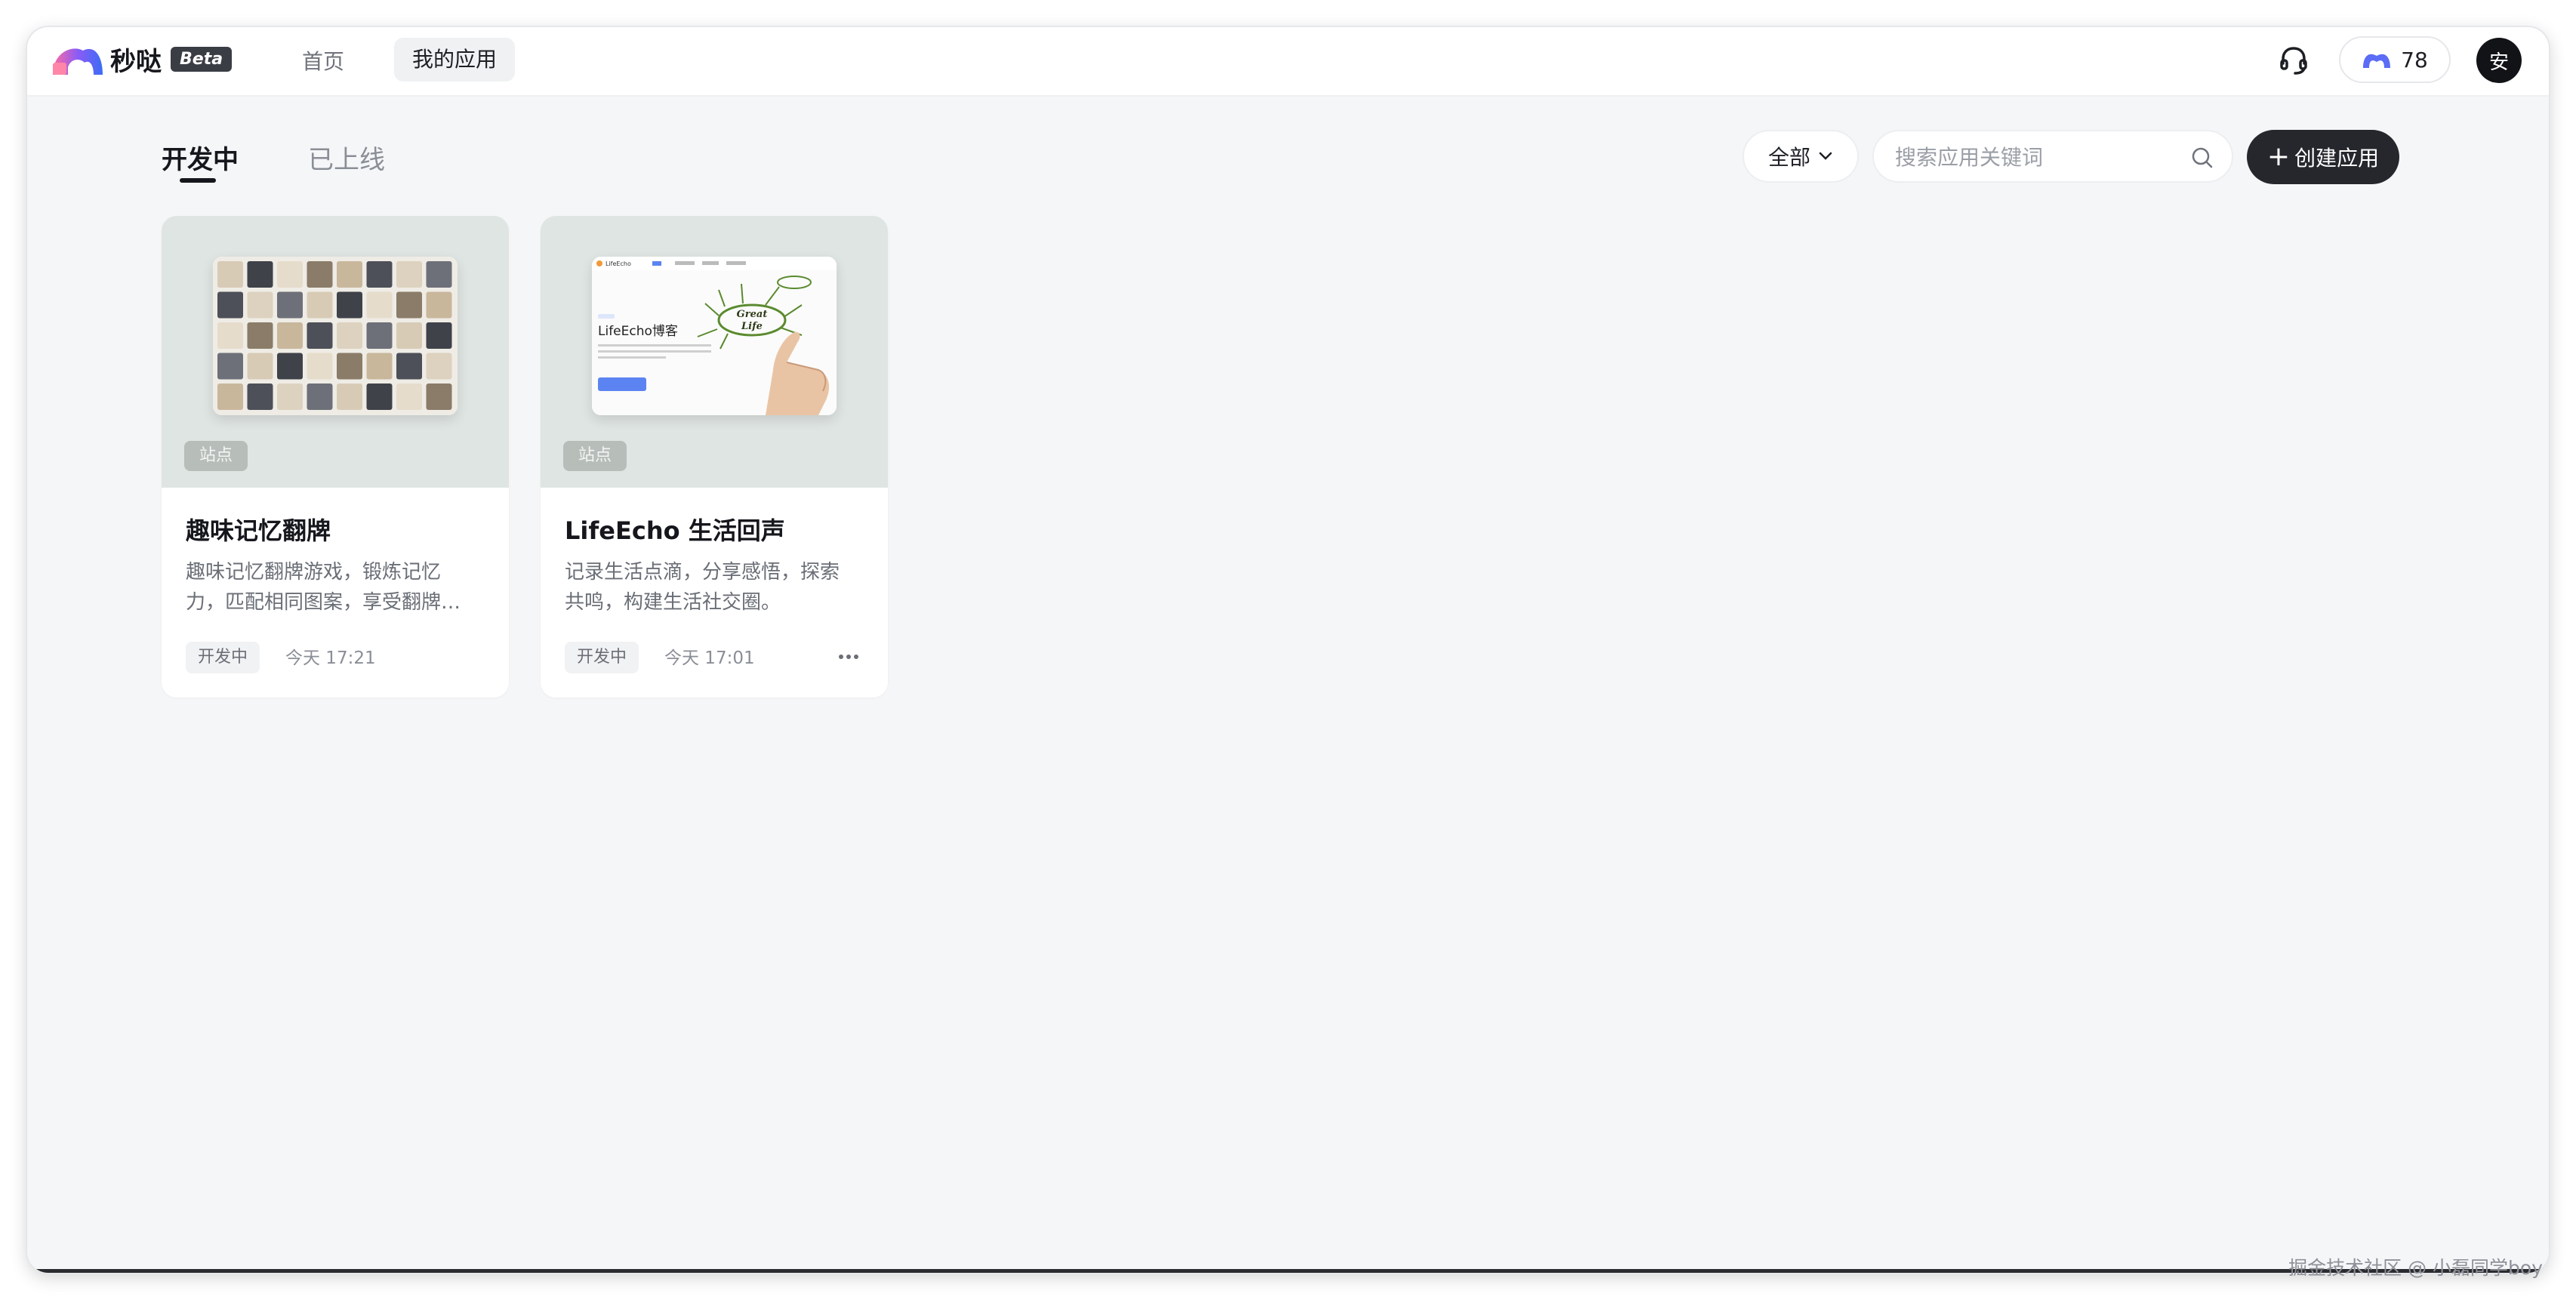 This screenshot has height=1303, width=2576. I want to click on app-preview: LifeEcho LifeEcho博客 Great Life, so click(714, 336).